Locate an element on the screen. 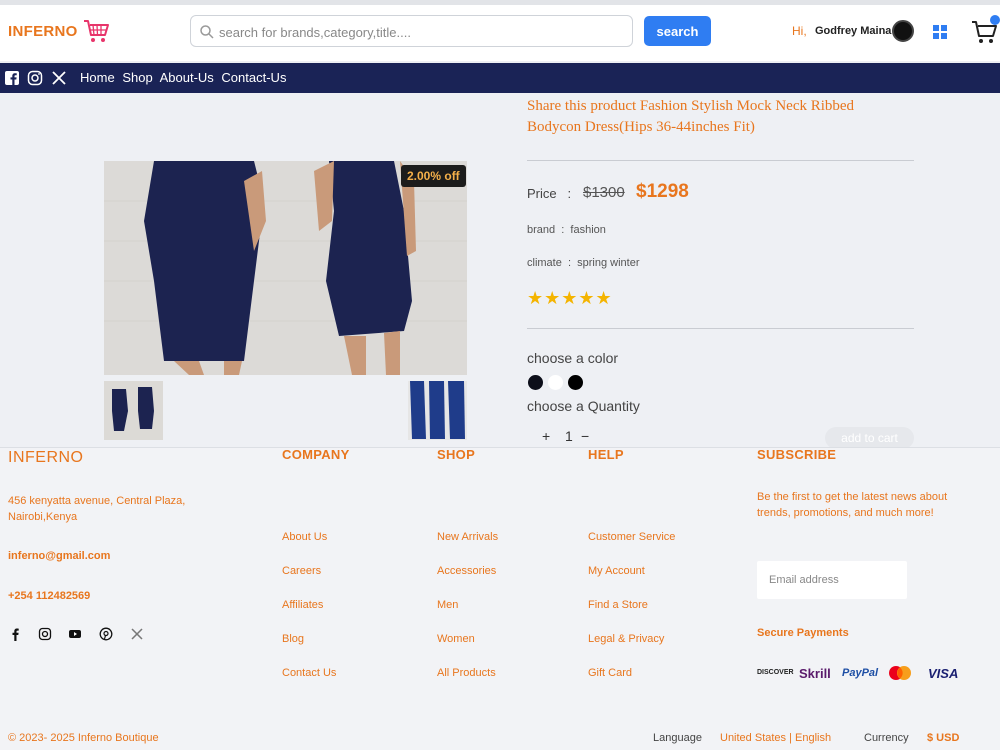 This screenshot has height=750, width=1000. cart-count-badge is located at coordinates (995, 20).